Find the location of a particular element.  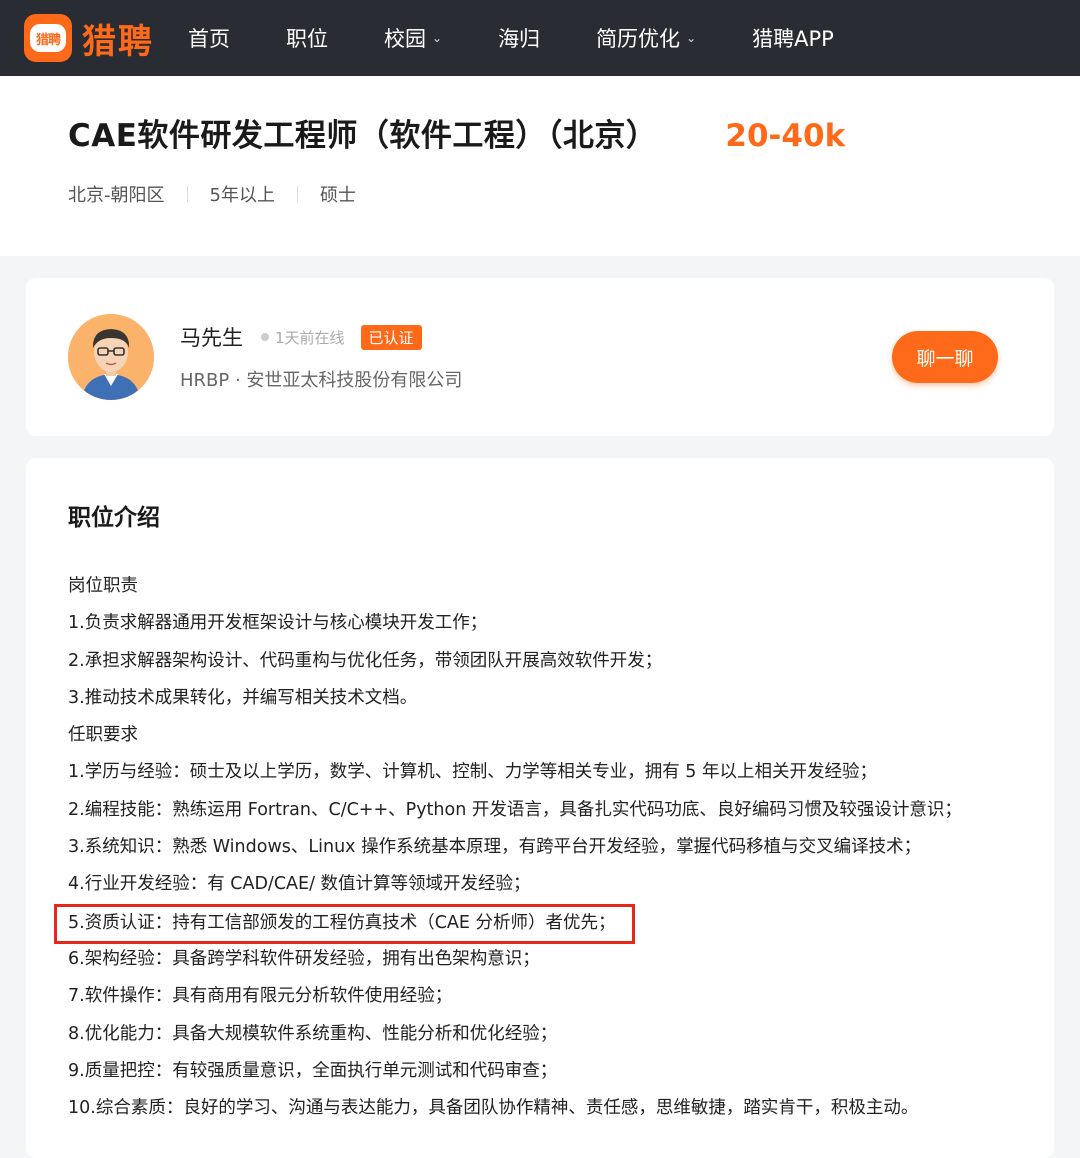

description-text: 岗位职责 is located at coordinates (103, 586).